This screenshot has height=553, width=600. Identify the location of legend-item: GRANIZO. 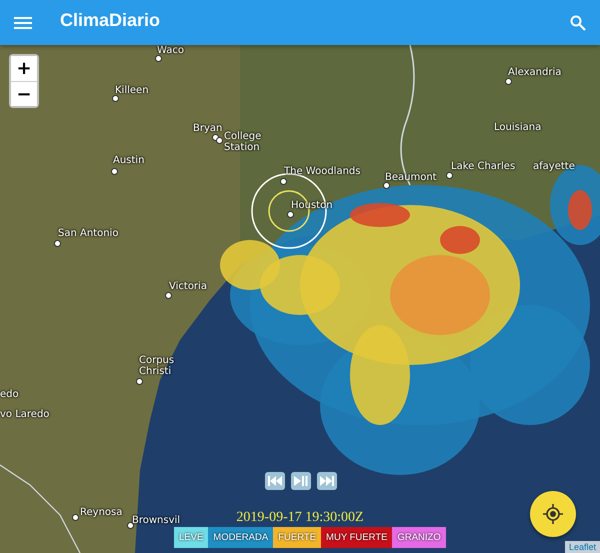
(419, 537).